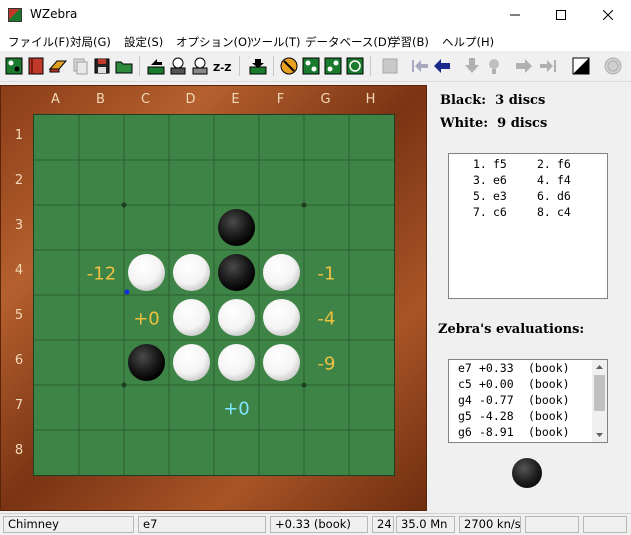  I want to click on erase-button, so click(58, 66).